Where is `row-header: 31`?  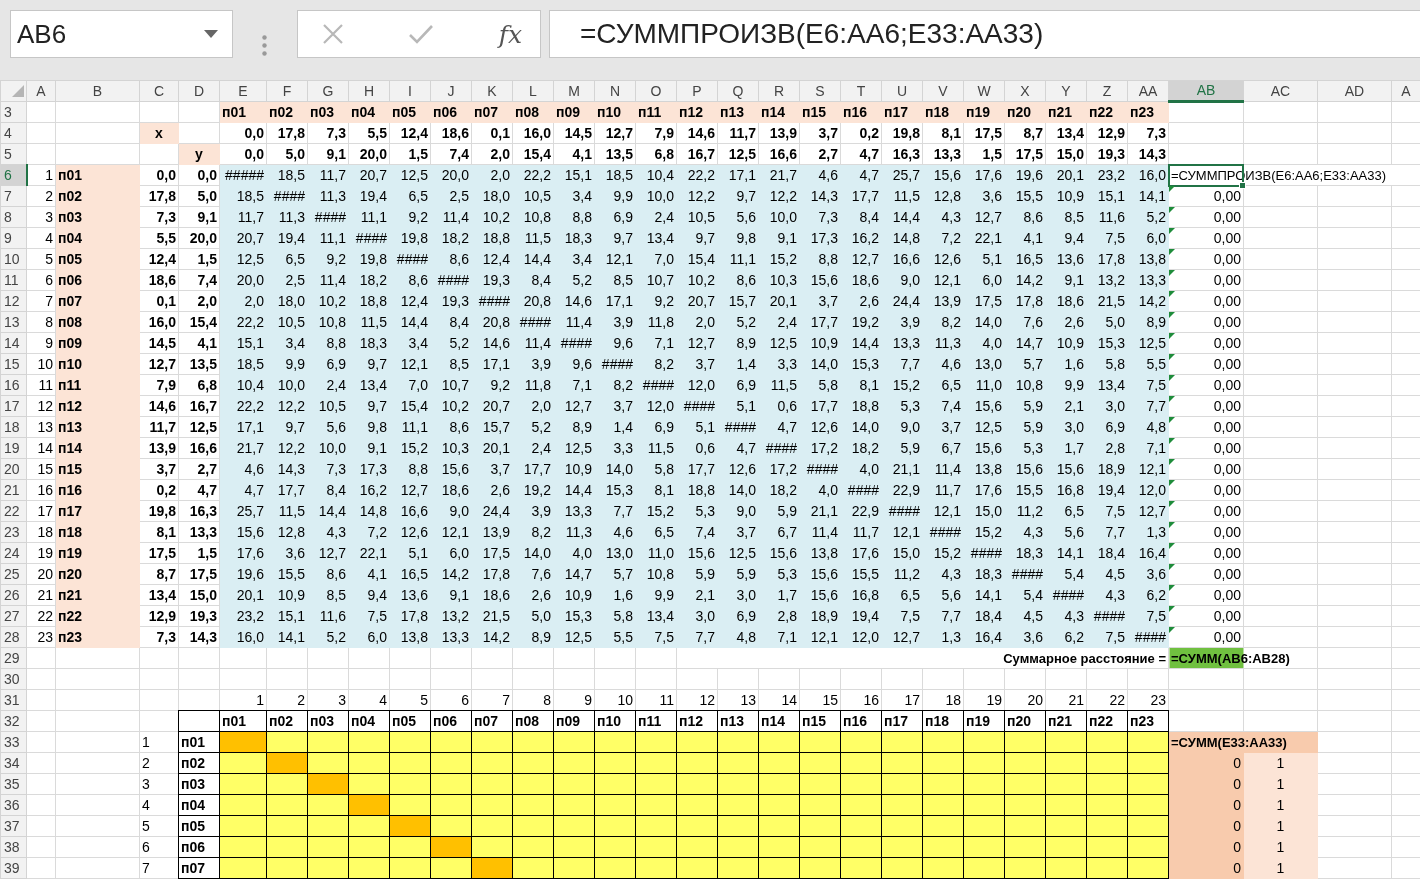 row-header: 31 is located at coordinates (13, 700).